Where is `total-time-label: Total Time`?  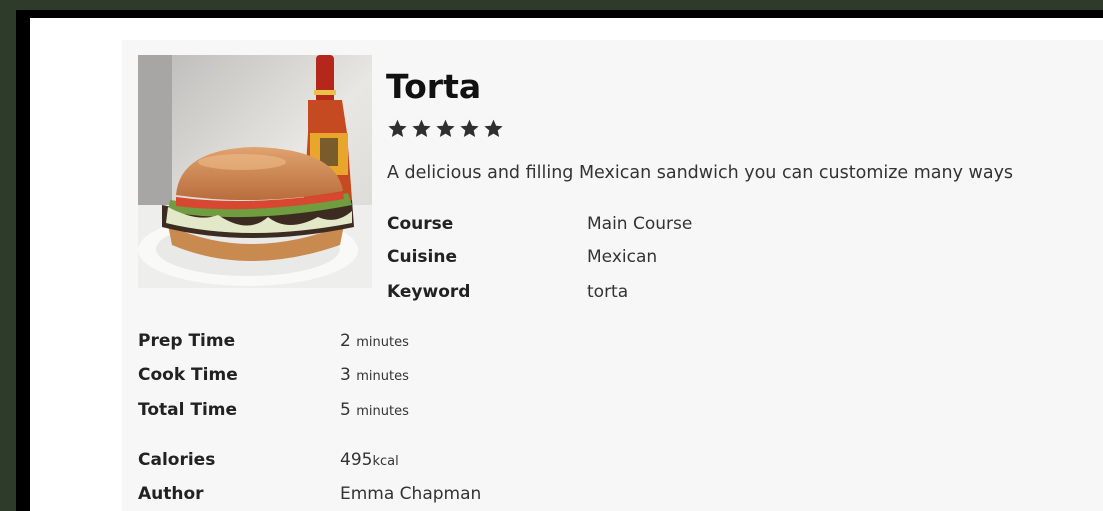
total-time-label: Total Time is located at coordinates (188, 410).